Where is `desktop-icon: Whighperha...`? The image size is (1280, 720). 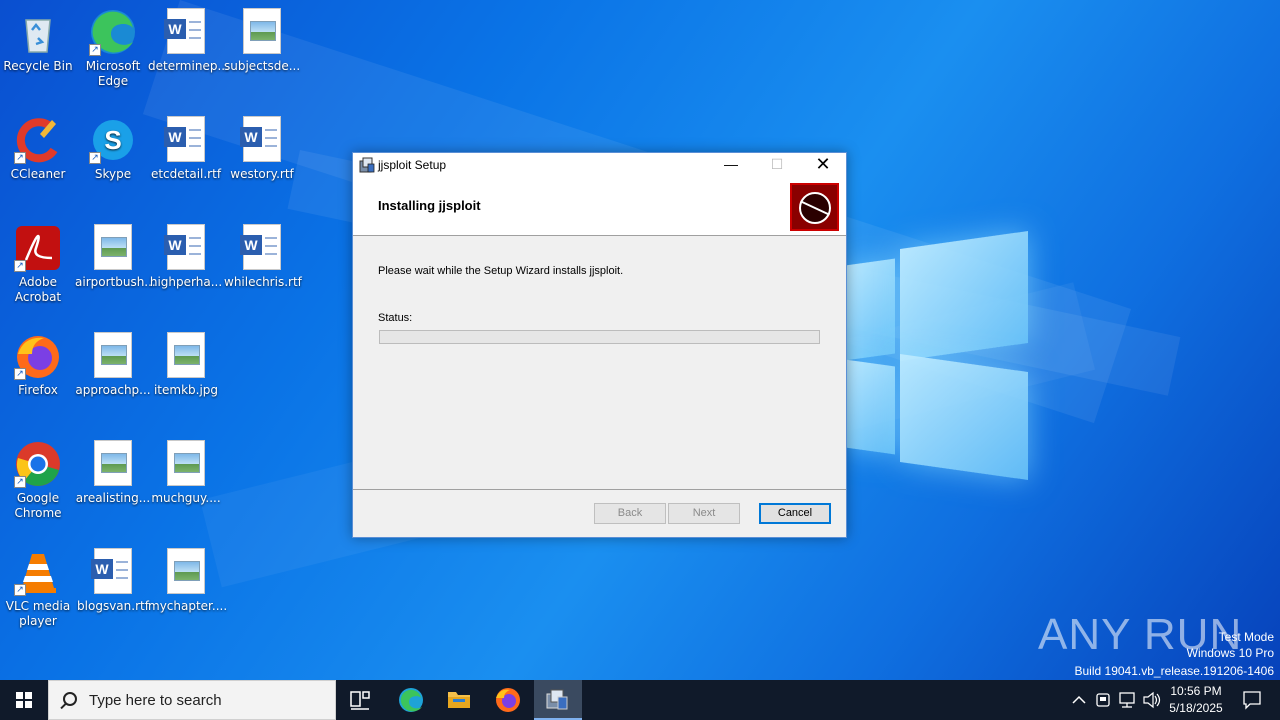 desktop-icon: Whighperha... is located at coordinates (186, 255).